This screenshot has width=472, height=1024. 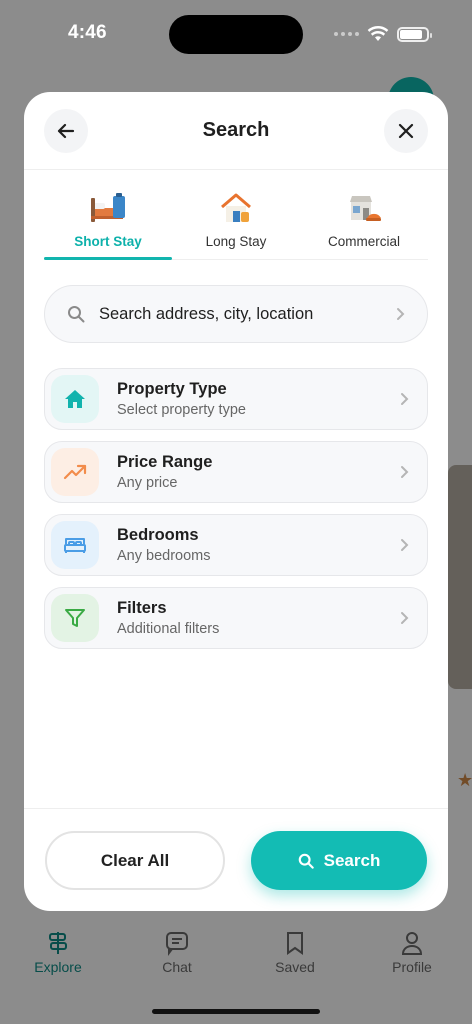 What do you see at coordinates (158, 535) in the screenshot?
I see `bedrooms-title: Bedrooms` at bounding box center [158, 535].